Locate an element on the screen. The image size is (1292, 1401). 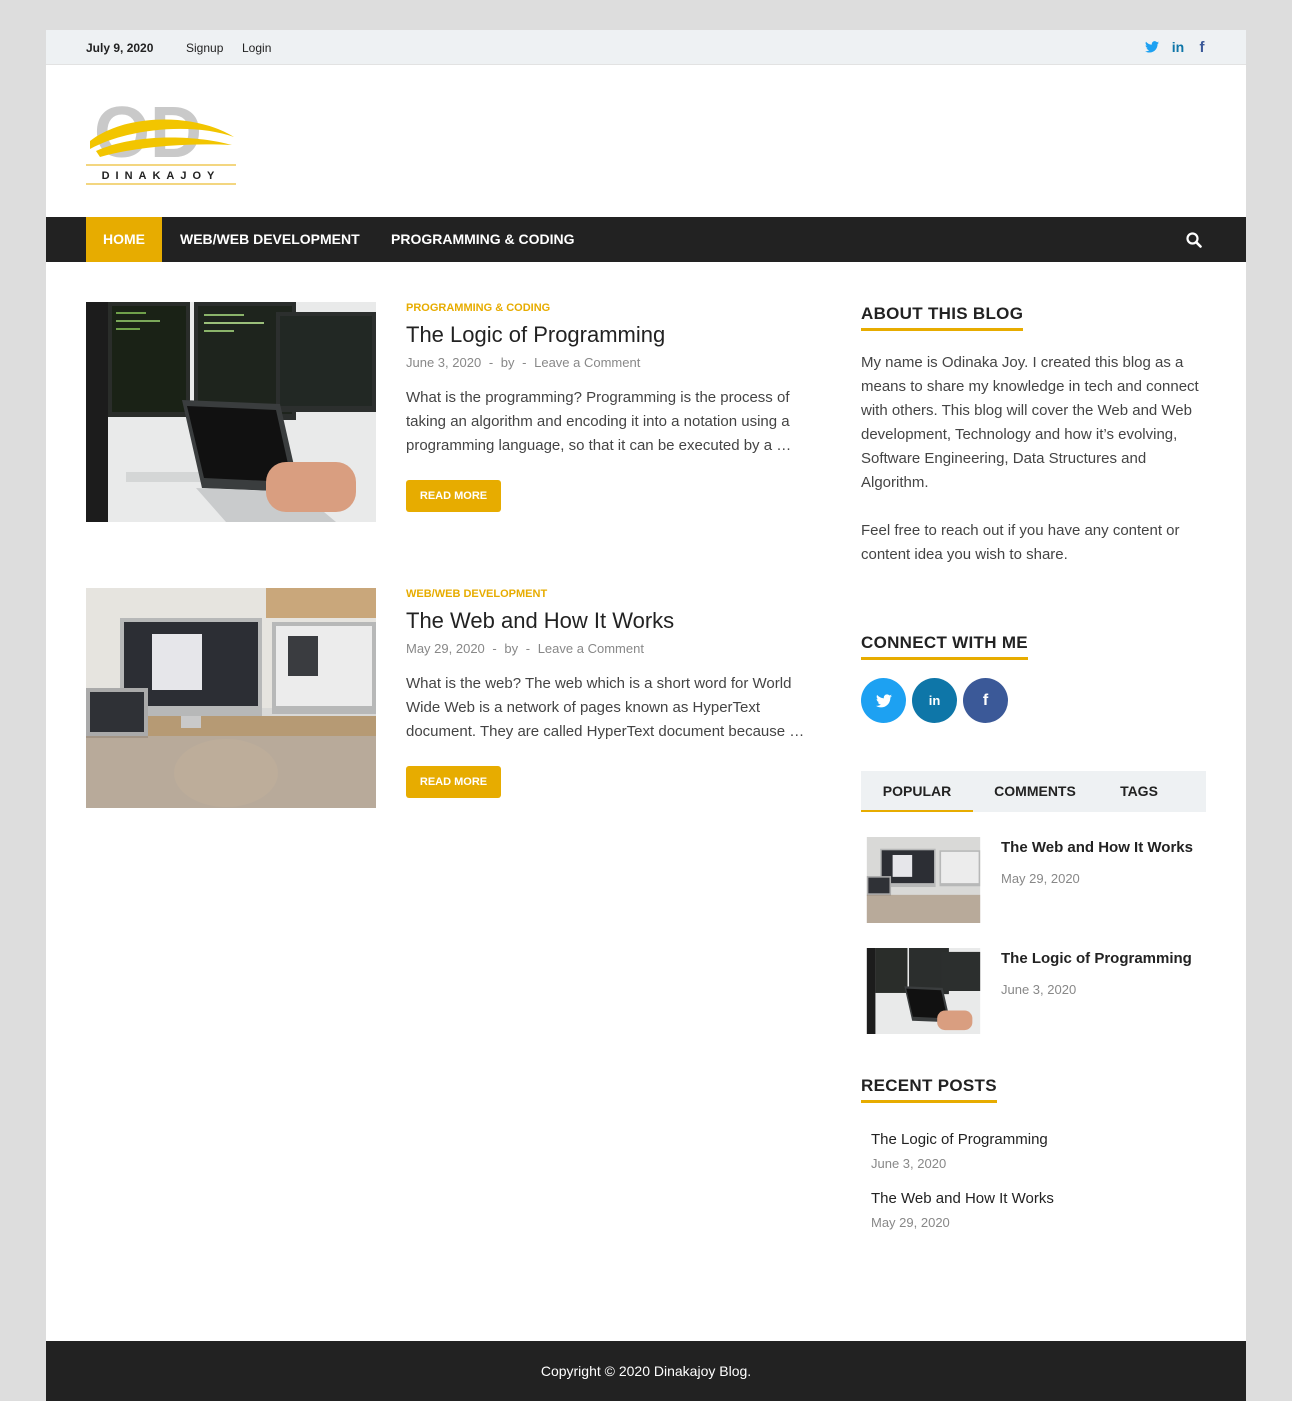
post-meta: May 29, 2020 - by - Leave a Comment is located at coordinates (527, 648).